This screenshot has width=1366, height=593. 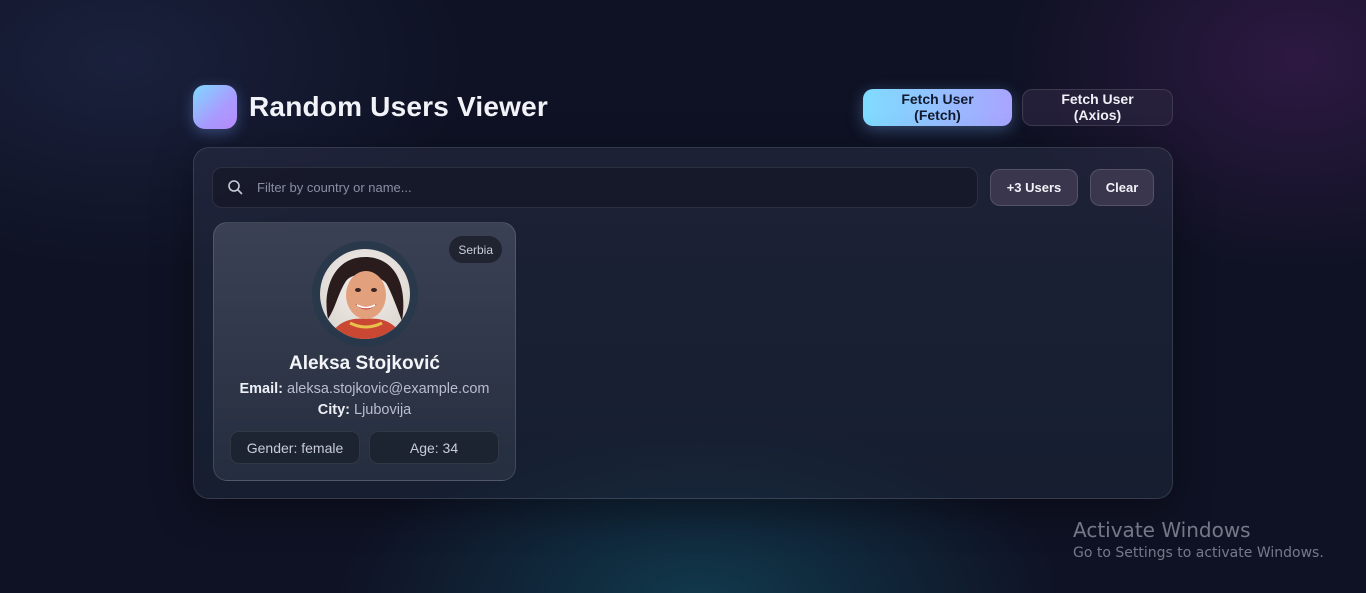 What do you see at coordinates (235, 187) in the screenshot?
I see `search-icon` at bounding box center [235, 187].